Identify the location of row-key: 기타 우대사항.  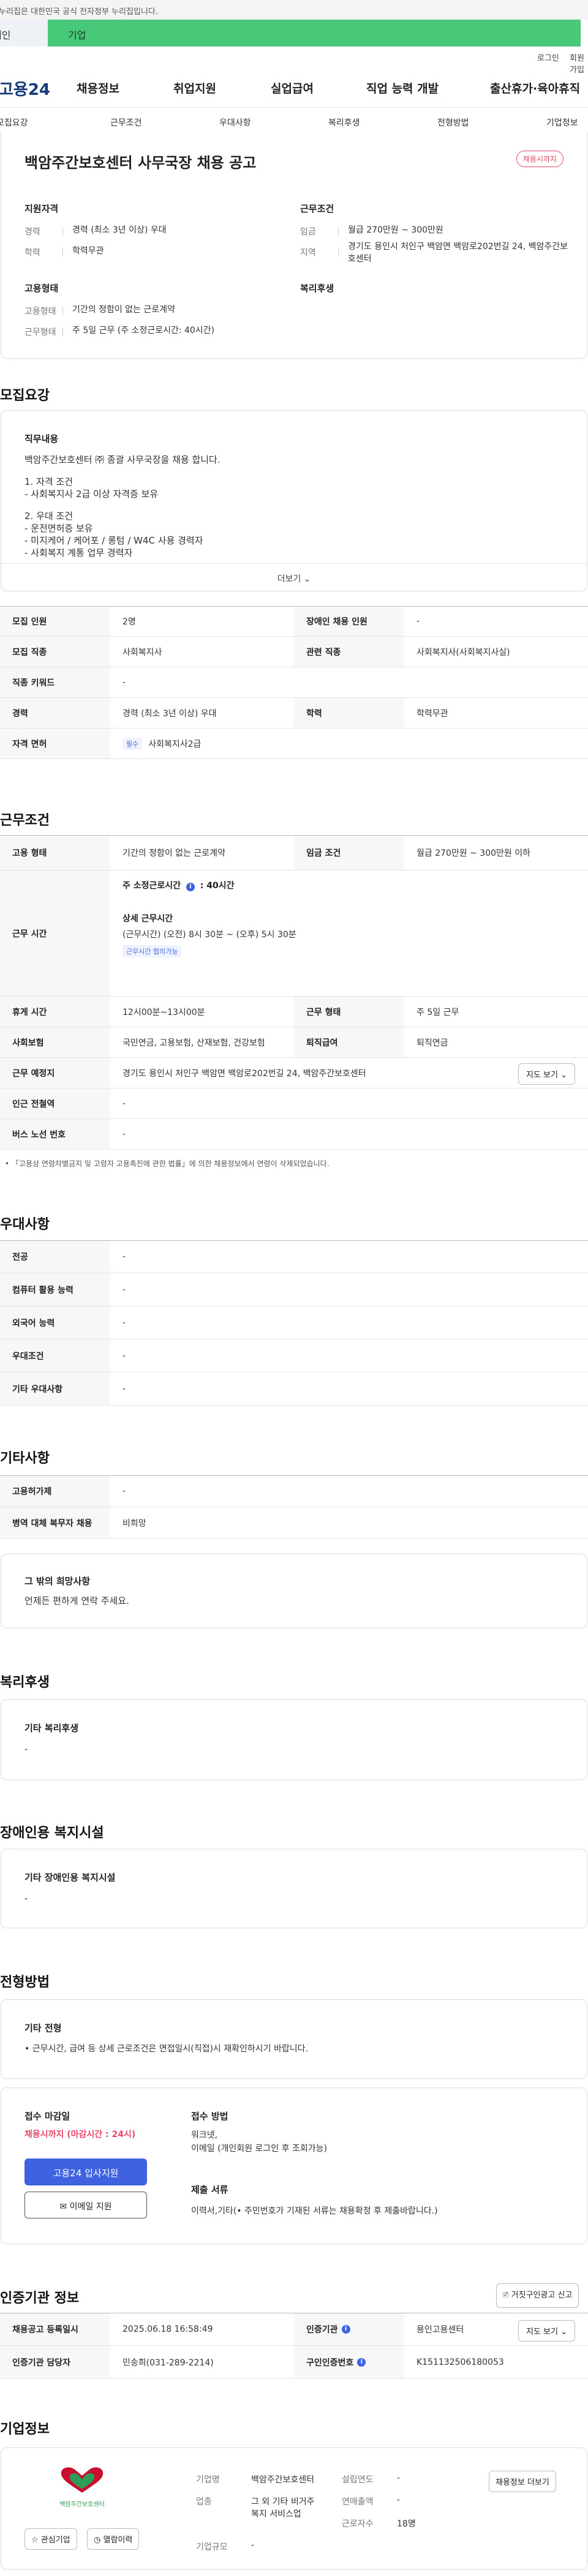
(55, 1388).